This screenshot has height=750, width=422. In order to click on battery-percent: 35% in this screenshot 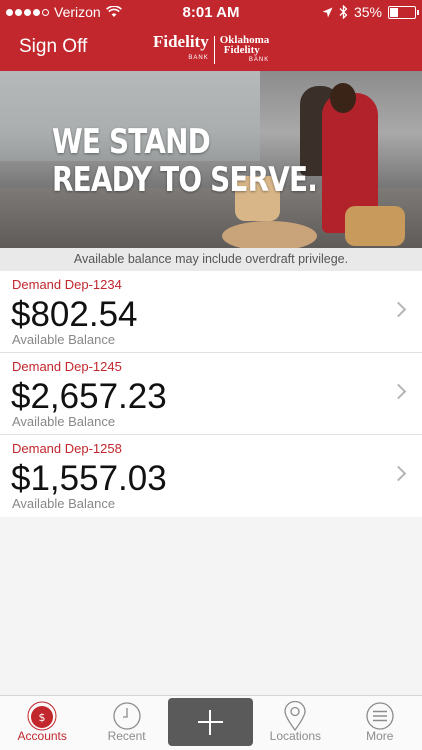, I will do `click(367, 12)`.